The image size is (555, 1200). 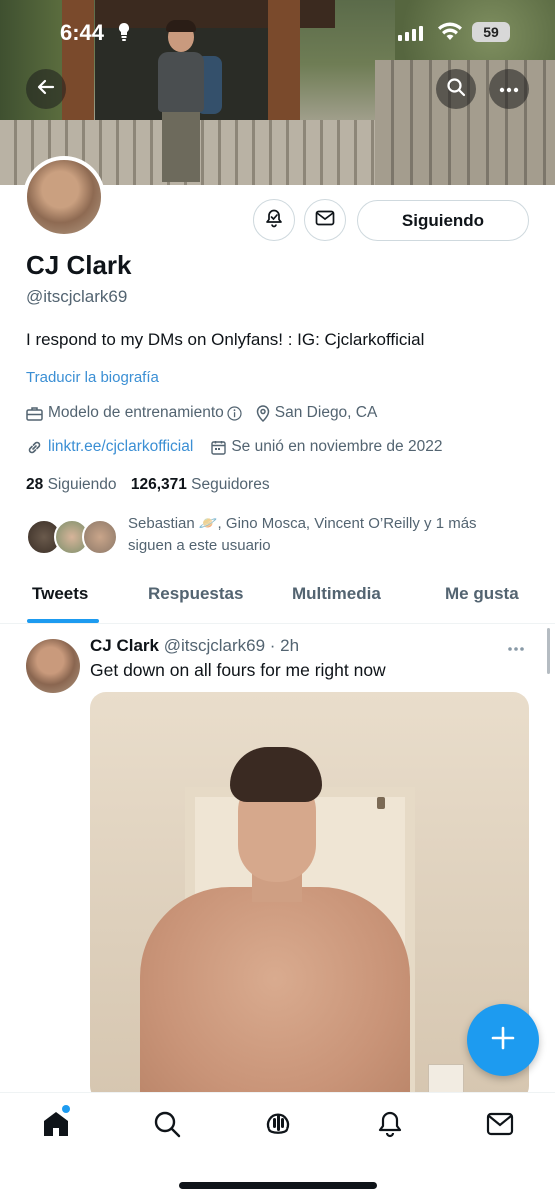 I want to click on notifications-button, so click(x=274, y=220).